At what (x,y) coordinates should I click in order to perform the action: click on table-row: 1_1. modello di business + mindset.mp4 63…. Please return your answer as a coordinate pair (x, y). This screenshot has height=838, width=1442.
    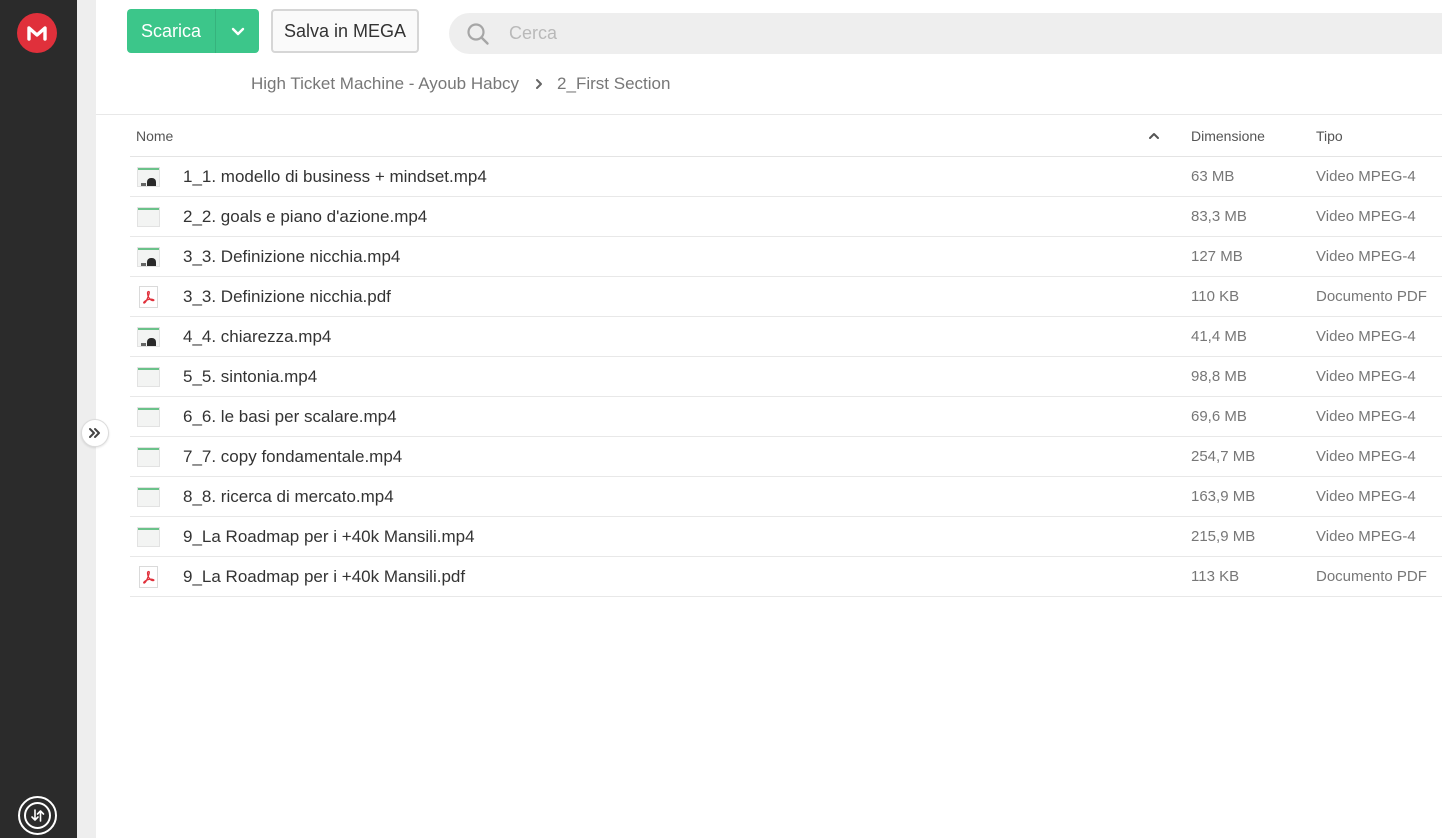
    Looking at the image, I should click on (786, 177).